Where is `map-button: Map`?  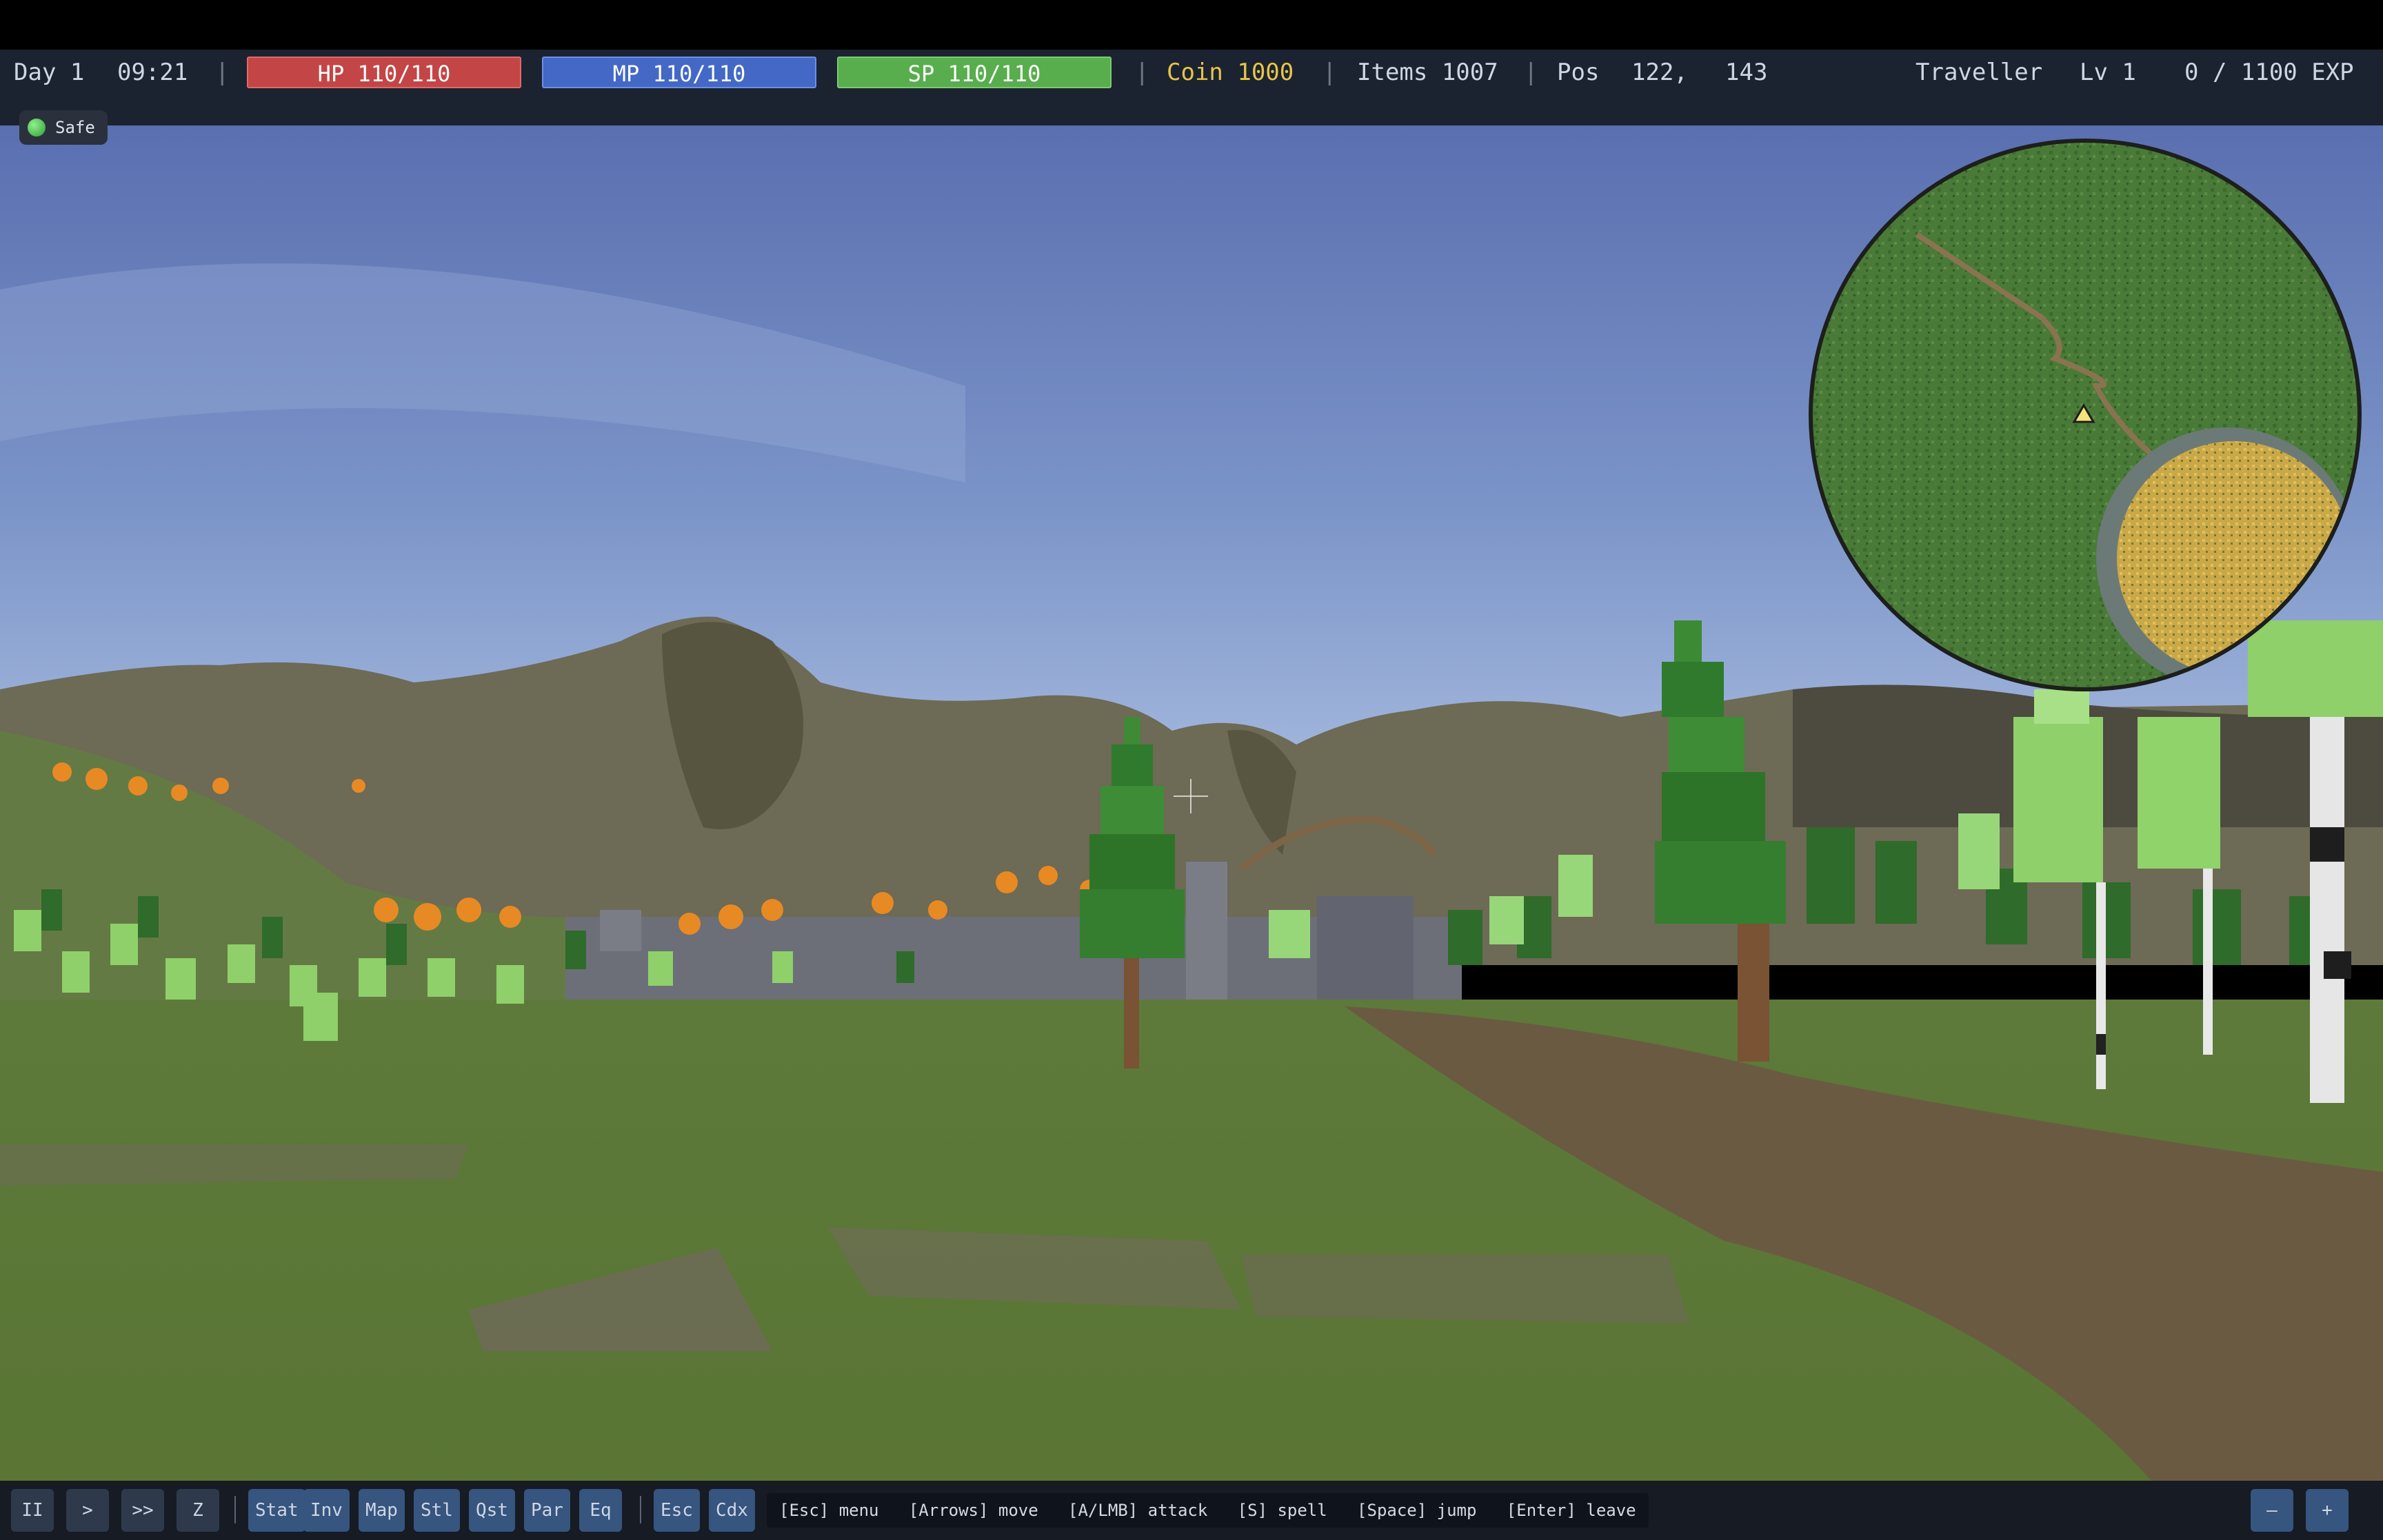
map-button: Map is located at coordinates (382, 1511).